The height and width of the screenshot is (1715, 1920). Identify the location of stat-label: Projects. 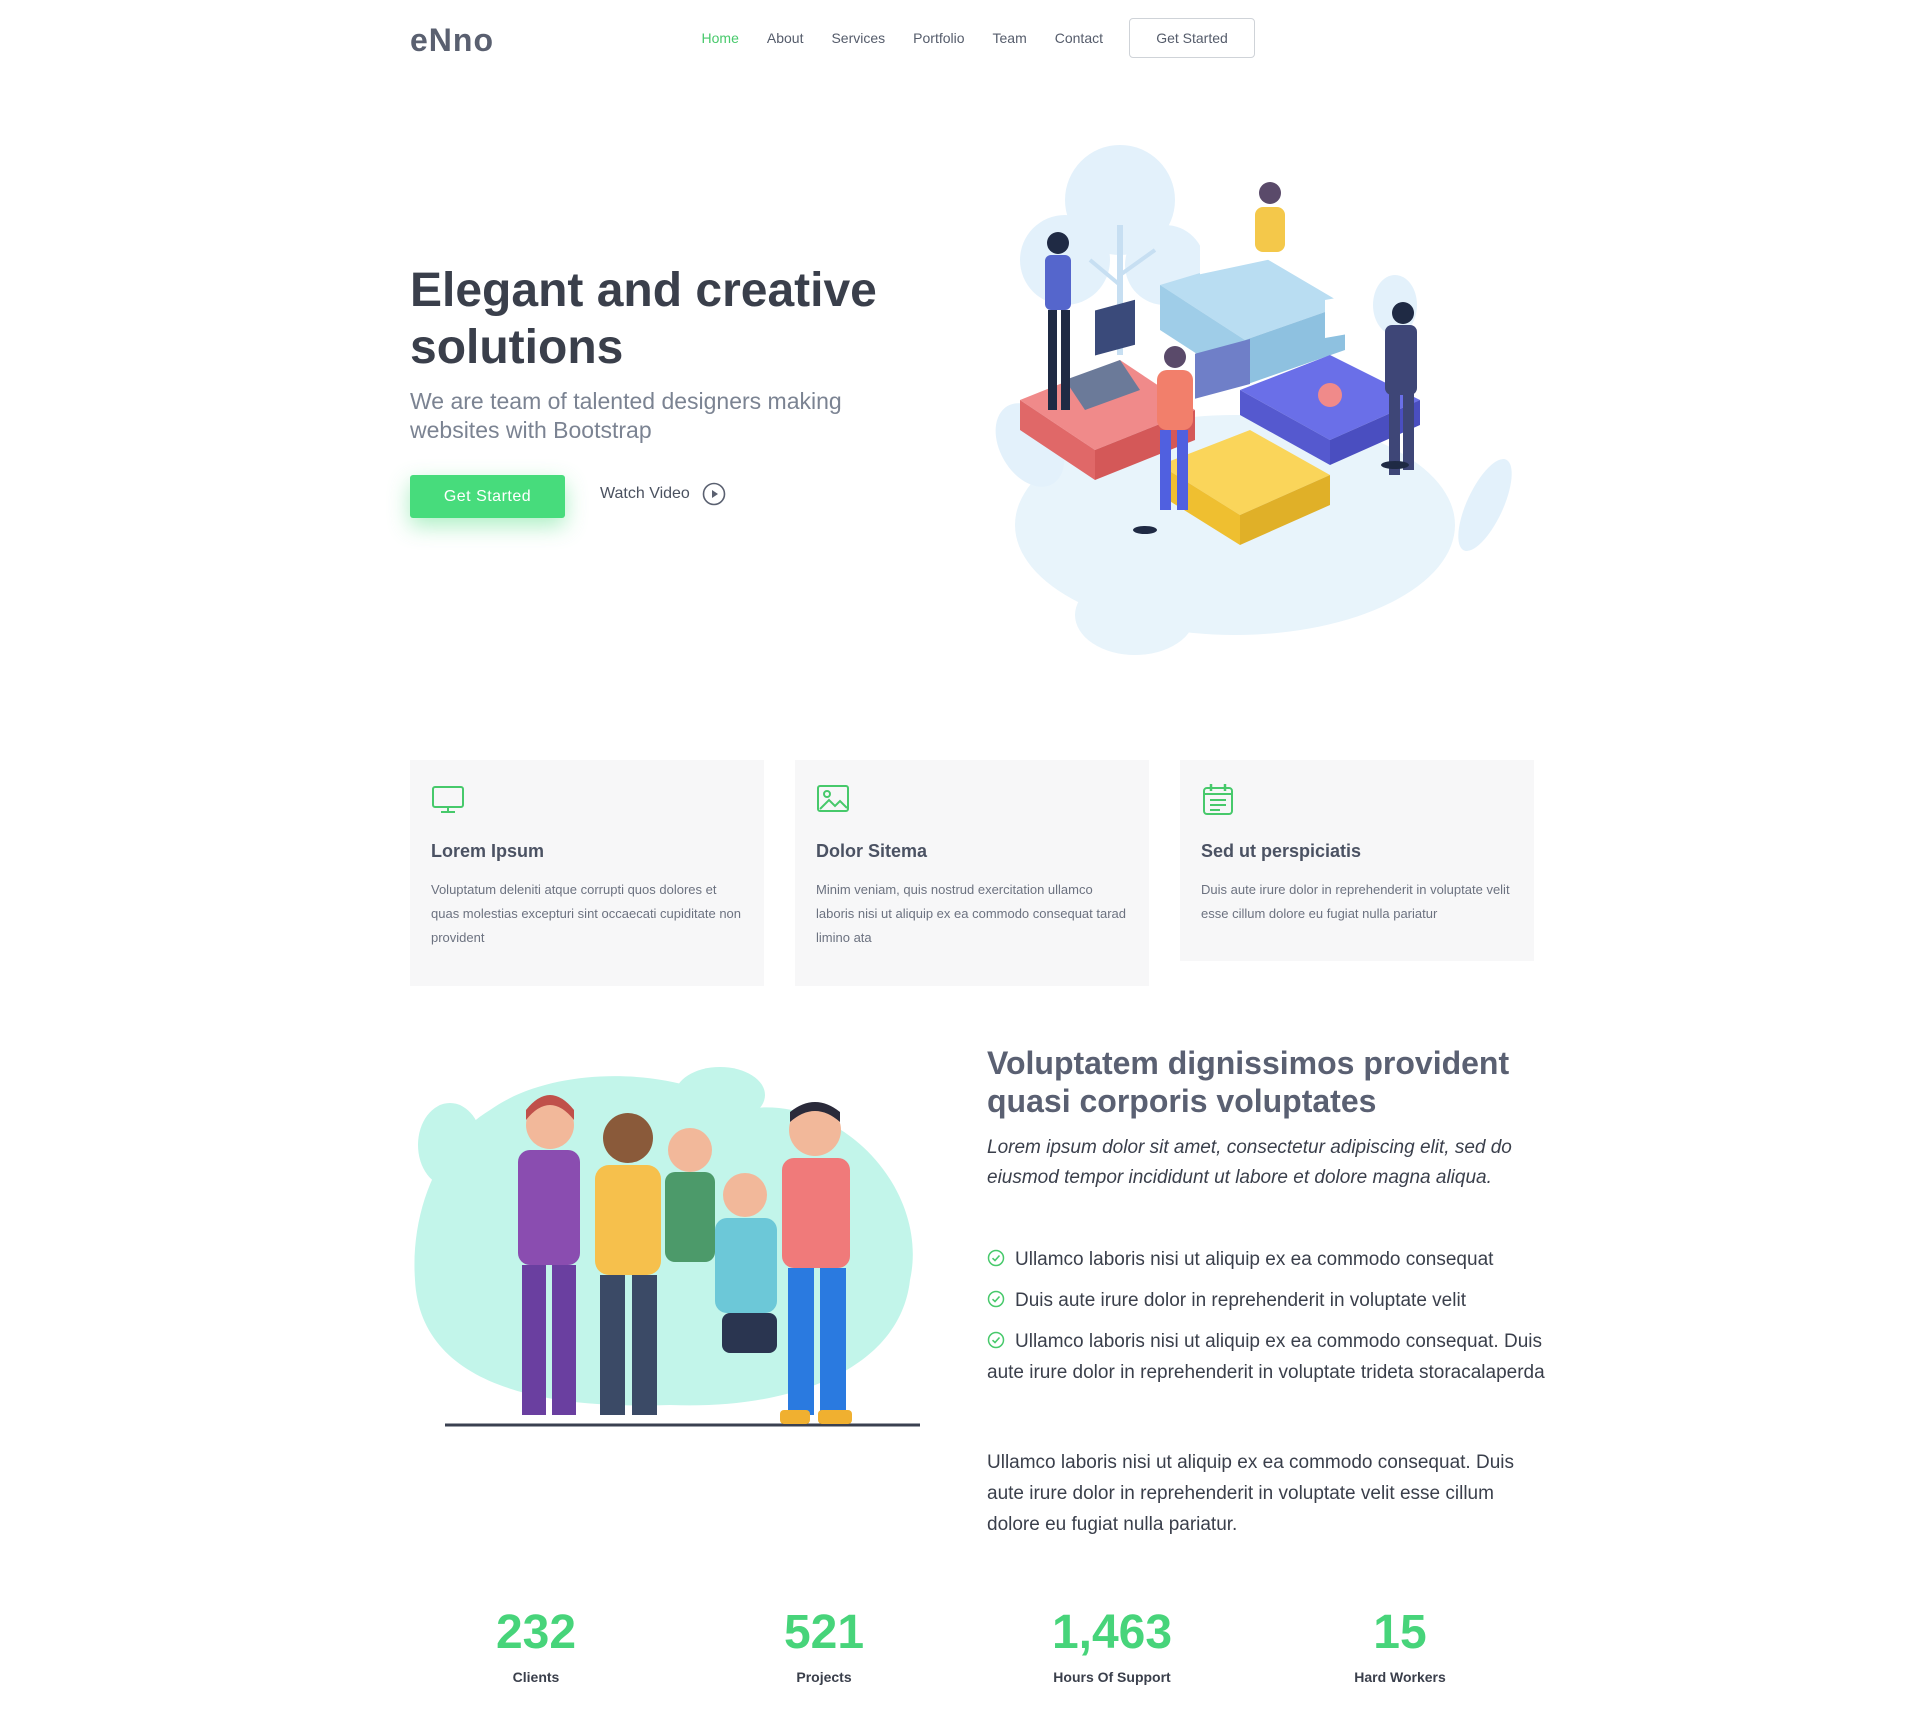
(824, 1677).